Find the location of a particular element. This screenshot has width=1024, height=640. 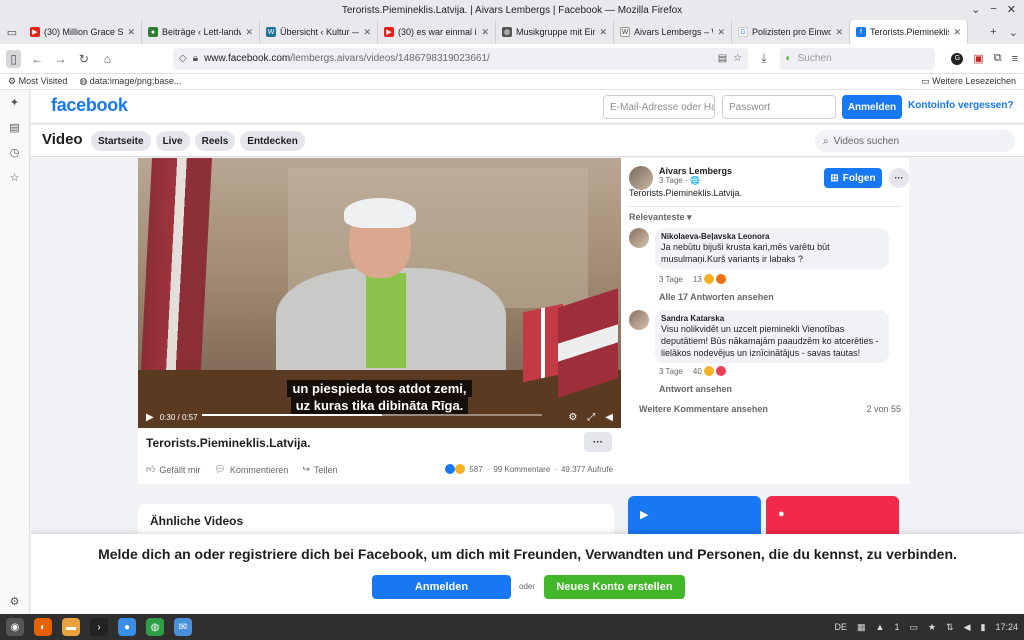

tab-7-active: fTerorists.Piemineklis.L✕ is located at coordinates (909, 32).